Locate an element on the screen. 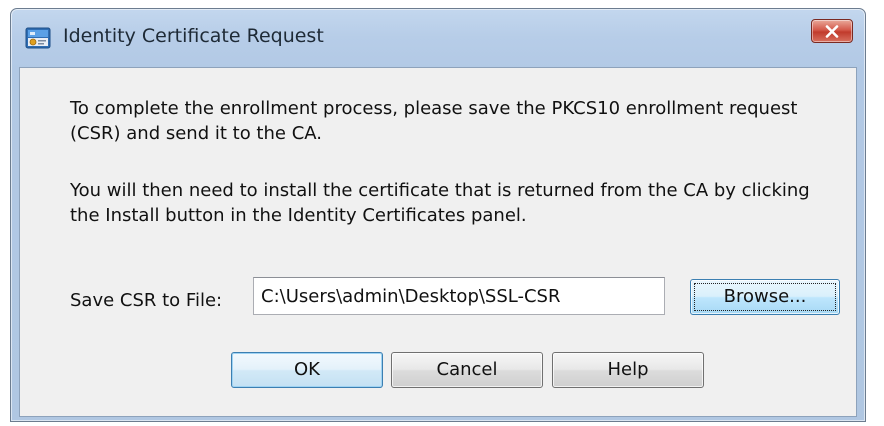 Image resolution: width=884 pixels, height=426 pixels. save-csr-label: Save CSR to File: is located at coordinates (146, 300).